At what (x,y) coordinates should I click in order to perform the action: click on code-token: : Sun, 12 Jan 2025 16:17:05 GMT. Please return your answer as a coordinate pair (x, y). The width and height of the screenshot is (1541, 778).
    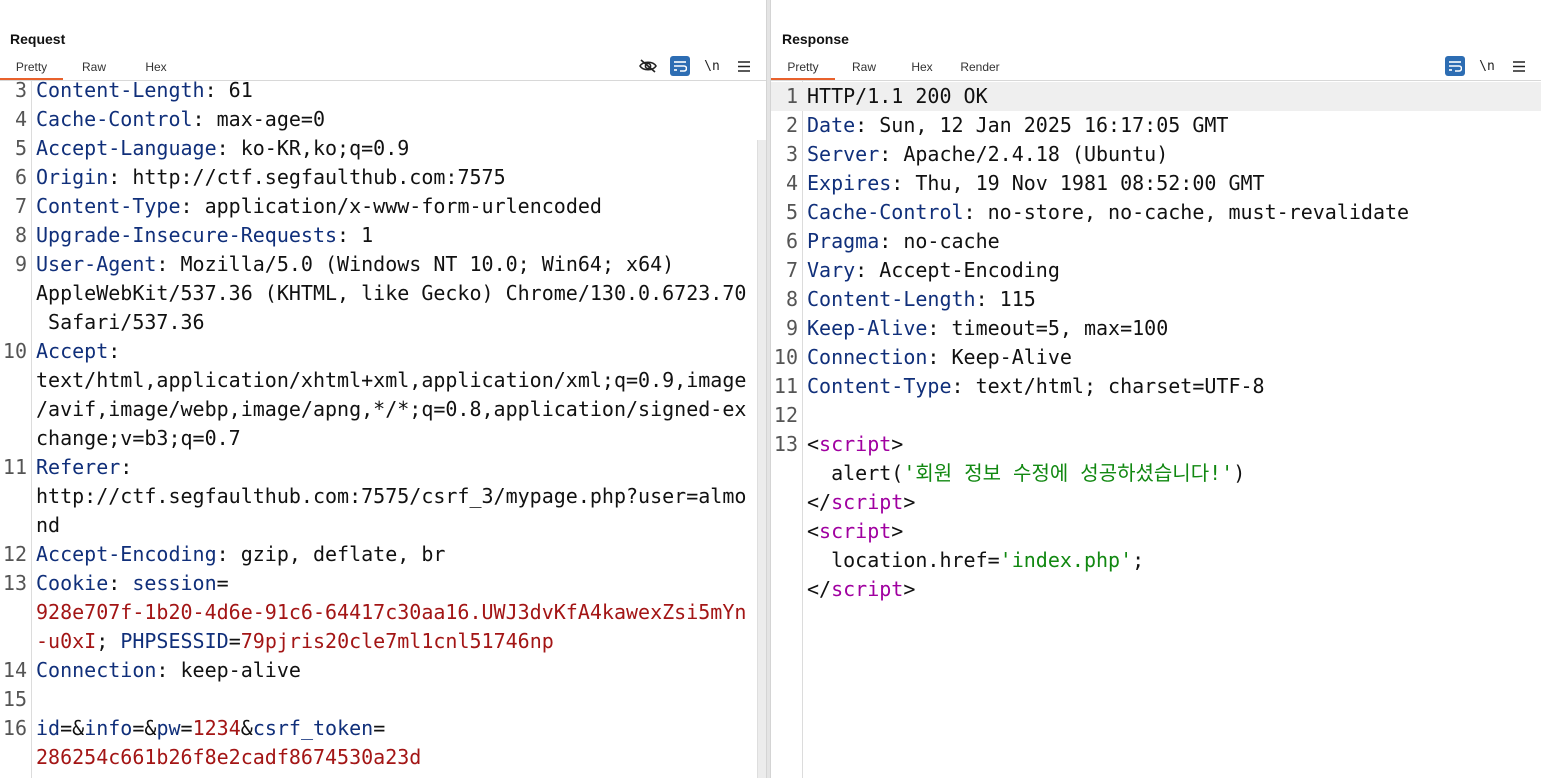
    Looking at the image, I should click on (1042, 125).